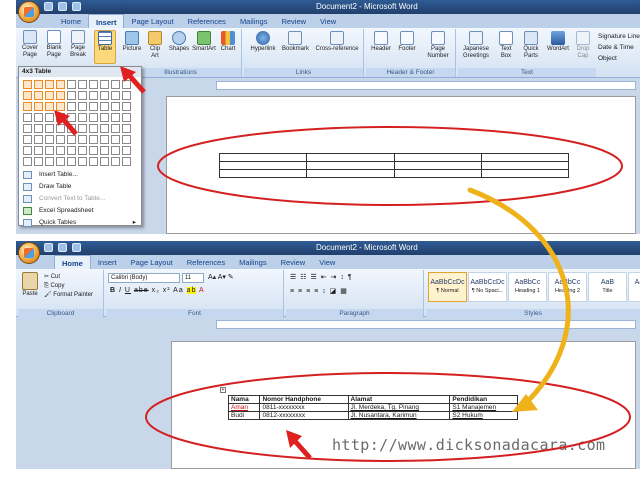 Image resolution: width=640 pixels, height=480 pixels. What do you see at coordinates (244, 415) in the screenshot?
I see `table-cell: Budi` at bounding box center [244, 415].